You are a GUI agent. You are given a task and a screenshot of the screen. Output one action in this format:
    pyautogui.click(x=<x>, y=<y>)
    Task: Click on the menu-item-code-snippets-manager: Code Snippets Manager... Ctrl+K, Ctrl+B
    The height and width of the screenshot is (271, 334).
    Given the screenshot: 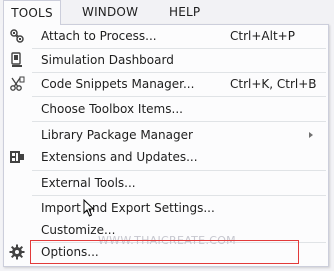 What is the action you would take?
    pyautogui.click(x=166, y=84)
    